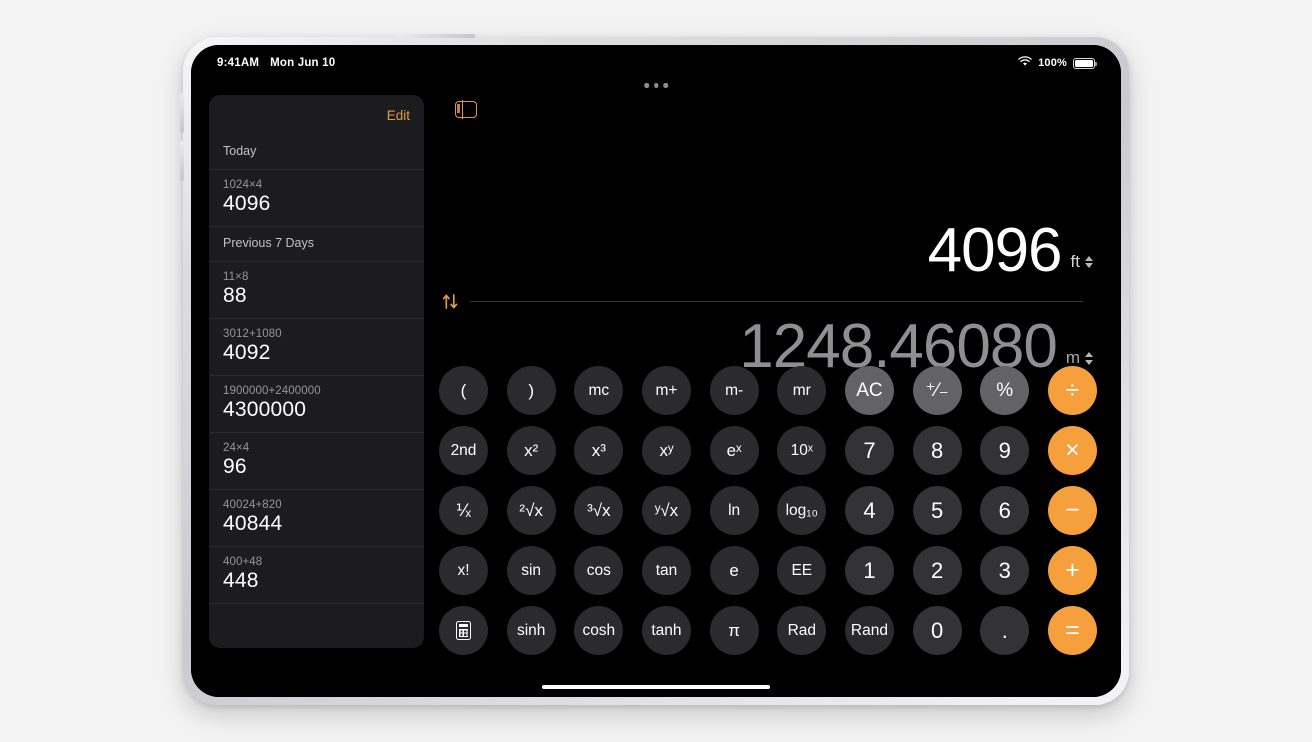  What do you see at coordinates (734, 510) in the screenshot?
I see `key-natural-log: ln` at bounding box center [734, 510].